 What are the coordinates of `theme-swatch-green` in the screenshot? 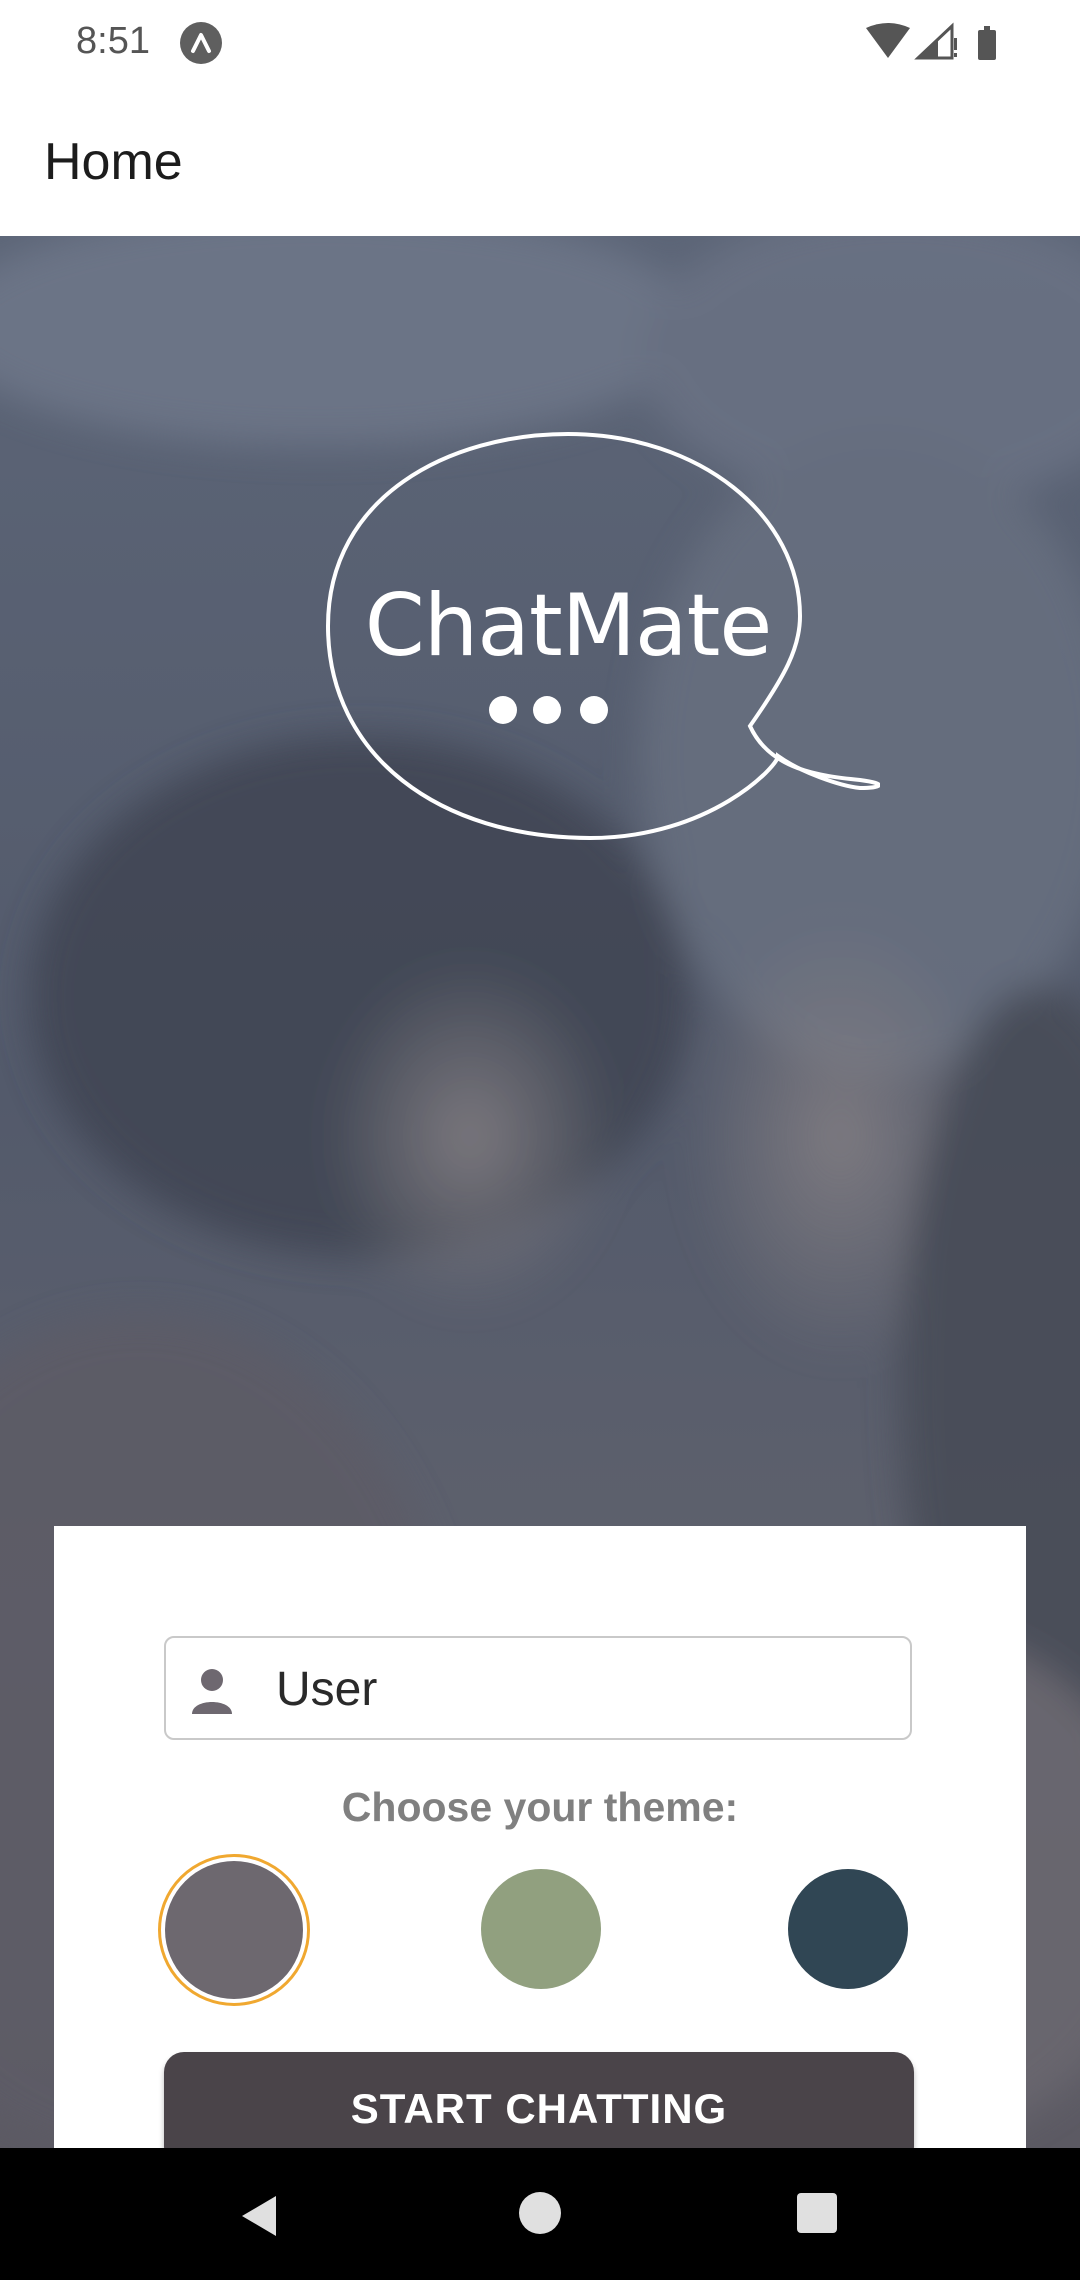 It's located at (541, 1929).